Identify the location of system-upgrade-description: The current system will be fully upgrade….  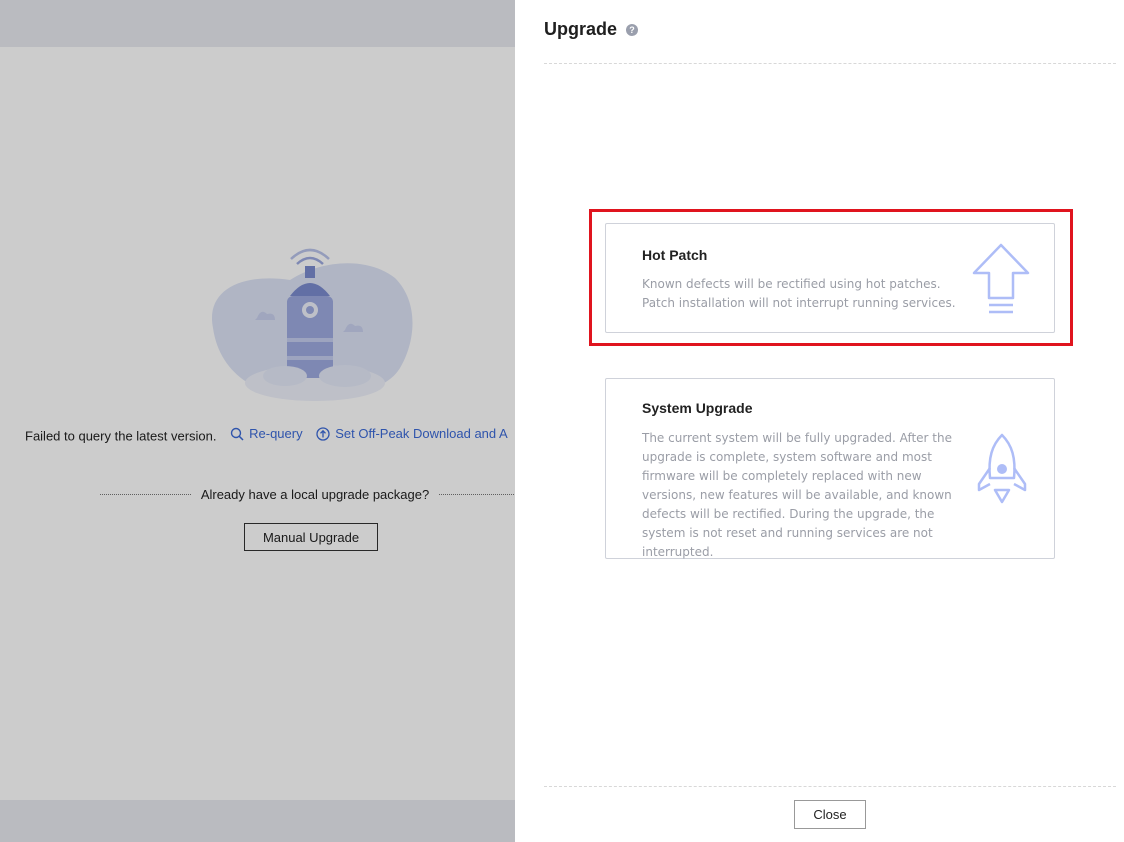
(797, 495).